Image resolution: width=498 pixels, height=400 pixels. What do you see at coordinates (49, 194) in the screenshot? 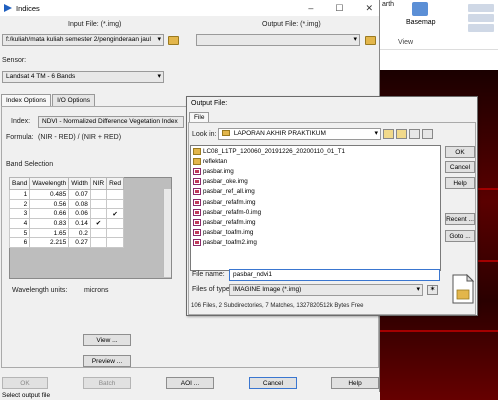
I see `wavelength-cell: 0.485` at bounding box center [49, 194].